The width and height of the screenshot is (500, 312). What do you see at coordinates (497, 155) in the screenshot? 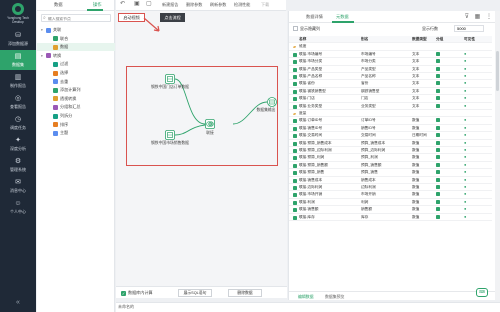
I see `scrollbar` at bounding box center [497, 155].